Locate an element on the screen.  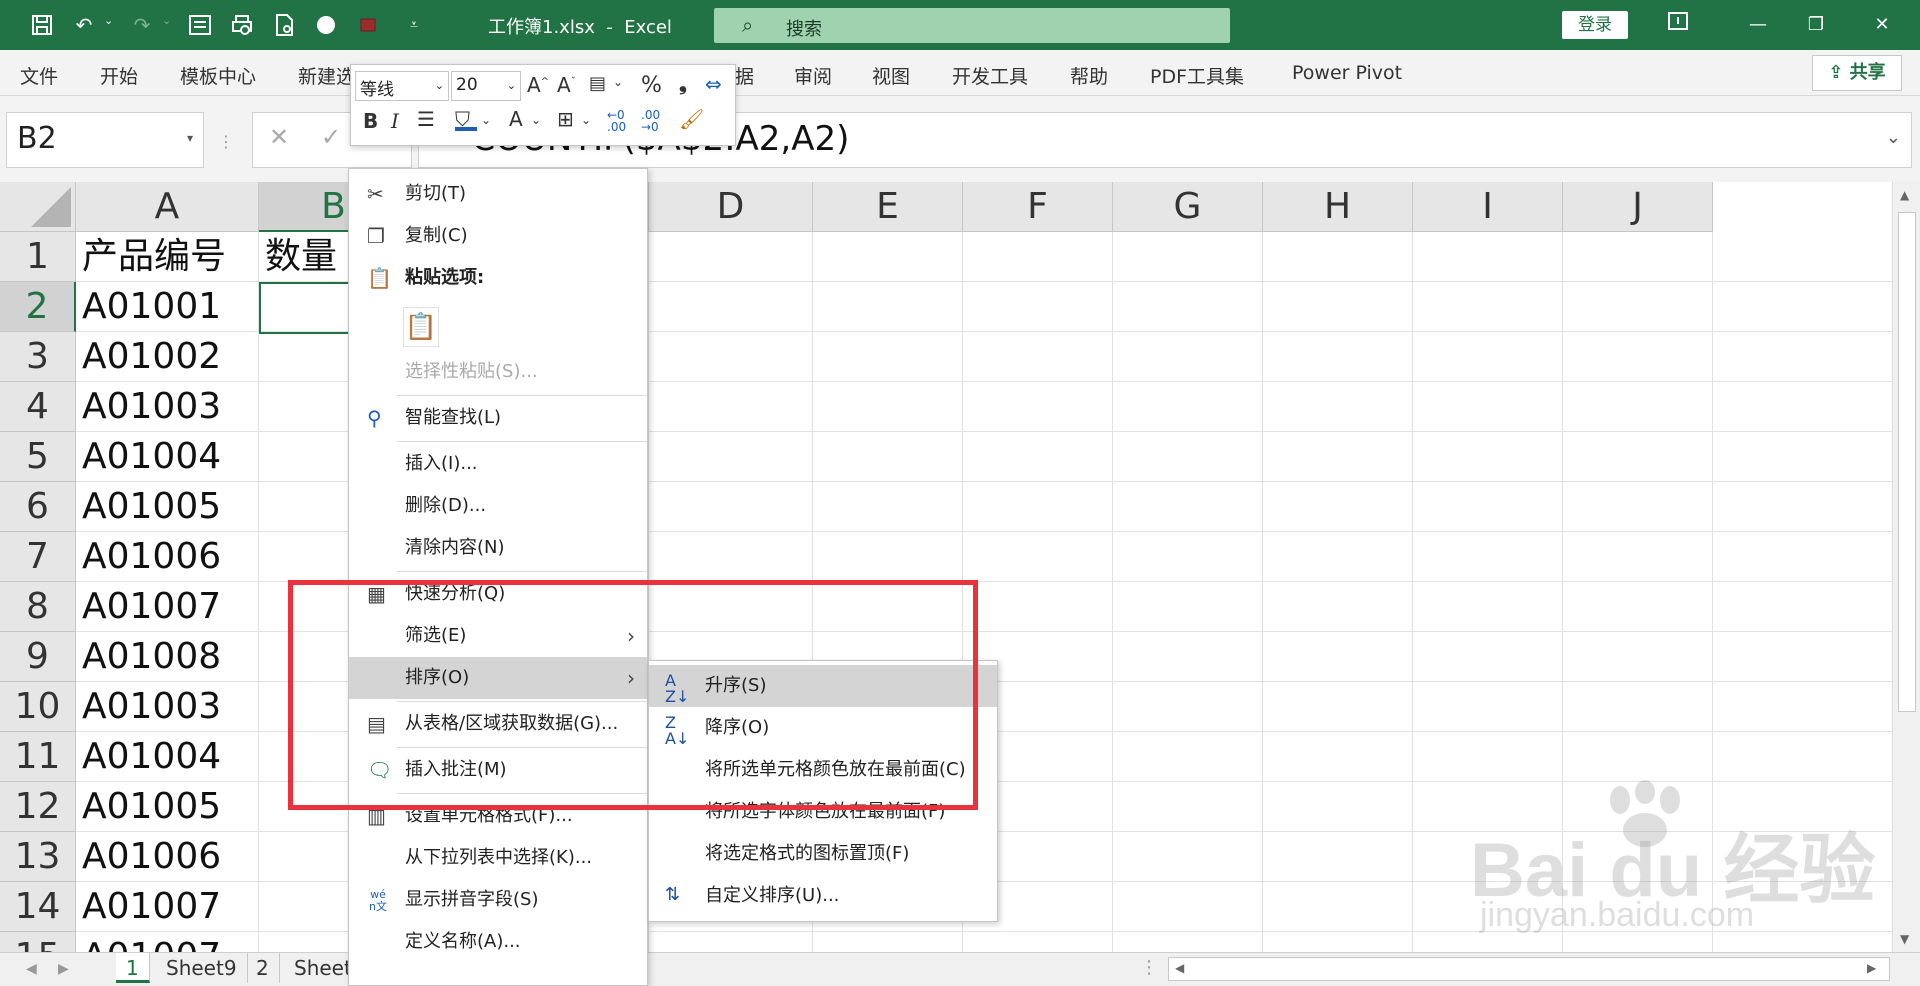
cell-a13: A01006 is located at coordinates (167, 857).